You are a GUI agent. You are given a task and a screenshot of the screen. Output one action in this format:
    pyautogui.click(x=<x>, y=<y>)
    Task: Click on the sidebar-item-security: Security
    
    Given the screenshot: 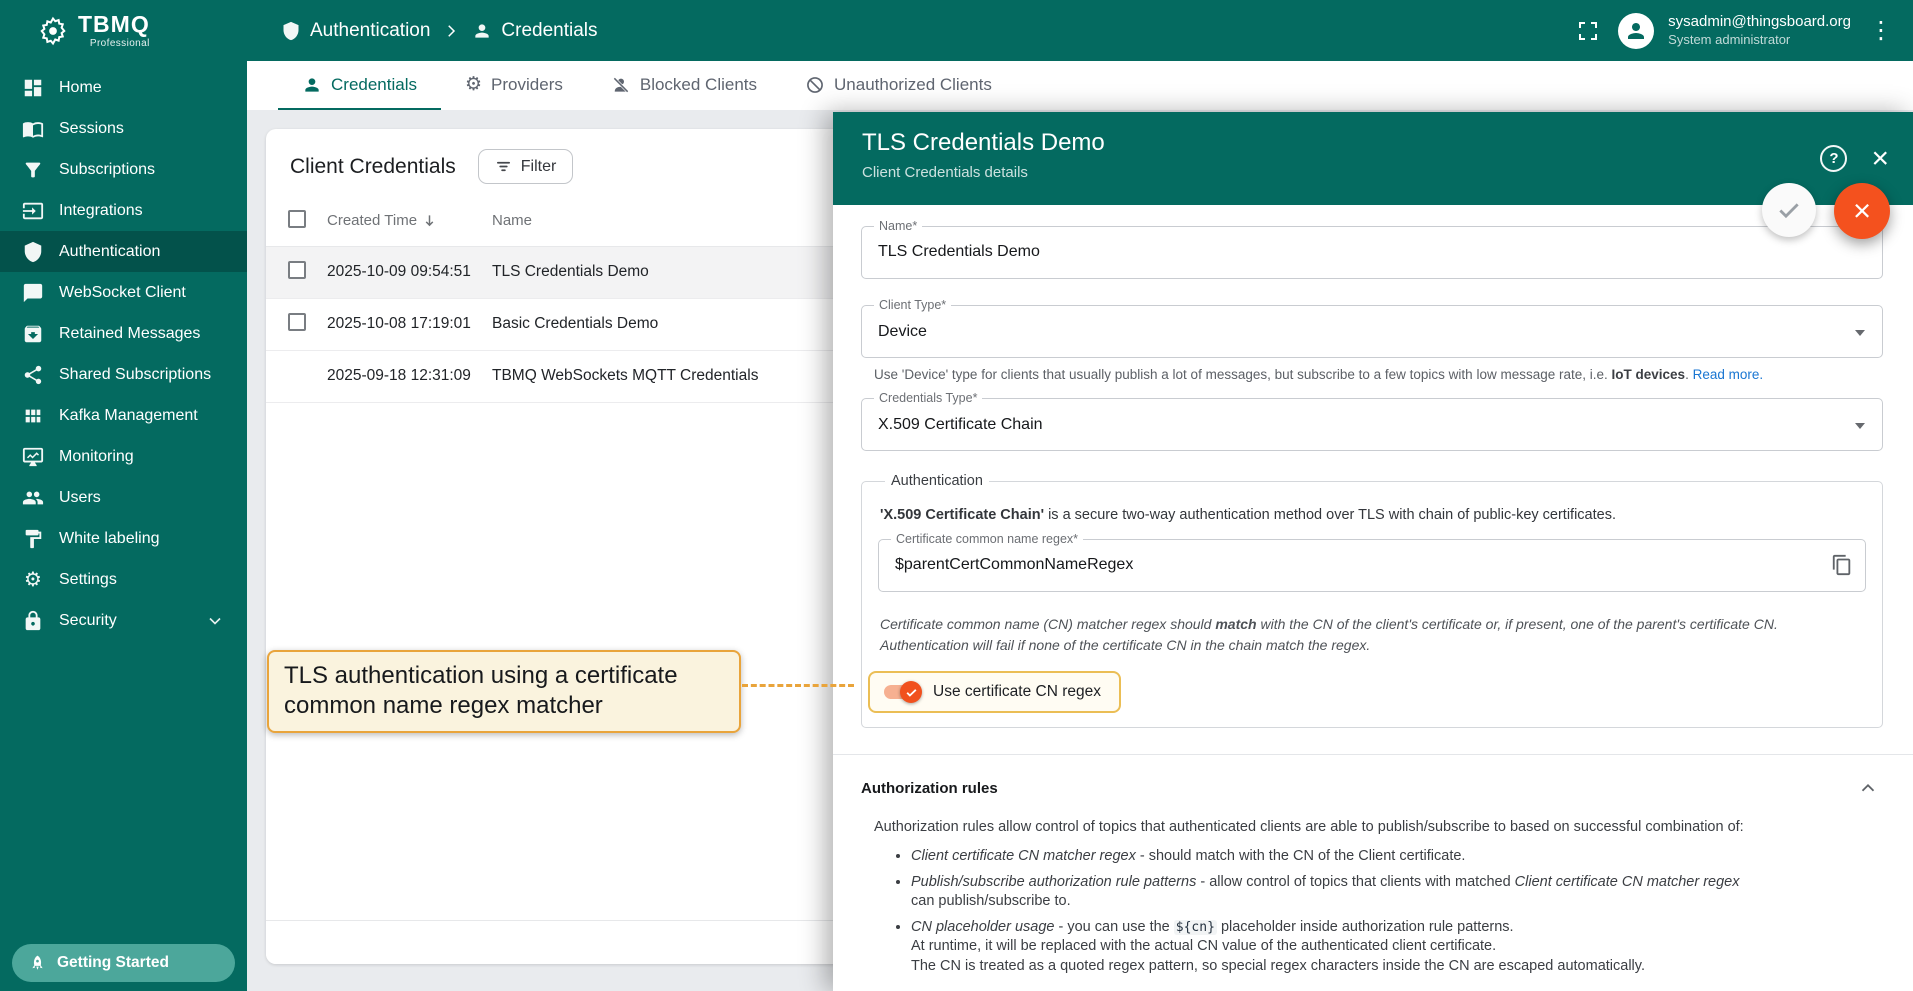 What is the action you would take?
    pyautogui.click(x=123, y=620)
    